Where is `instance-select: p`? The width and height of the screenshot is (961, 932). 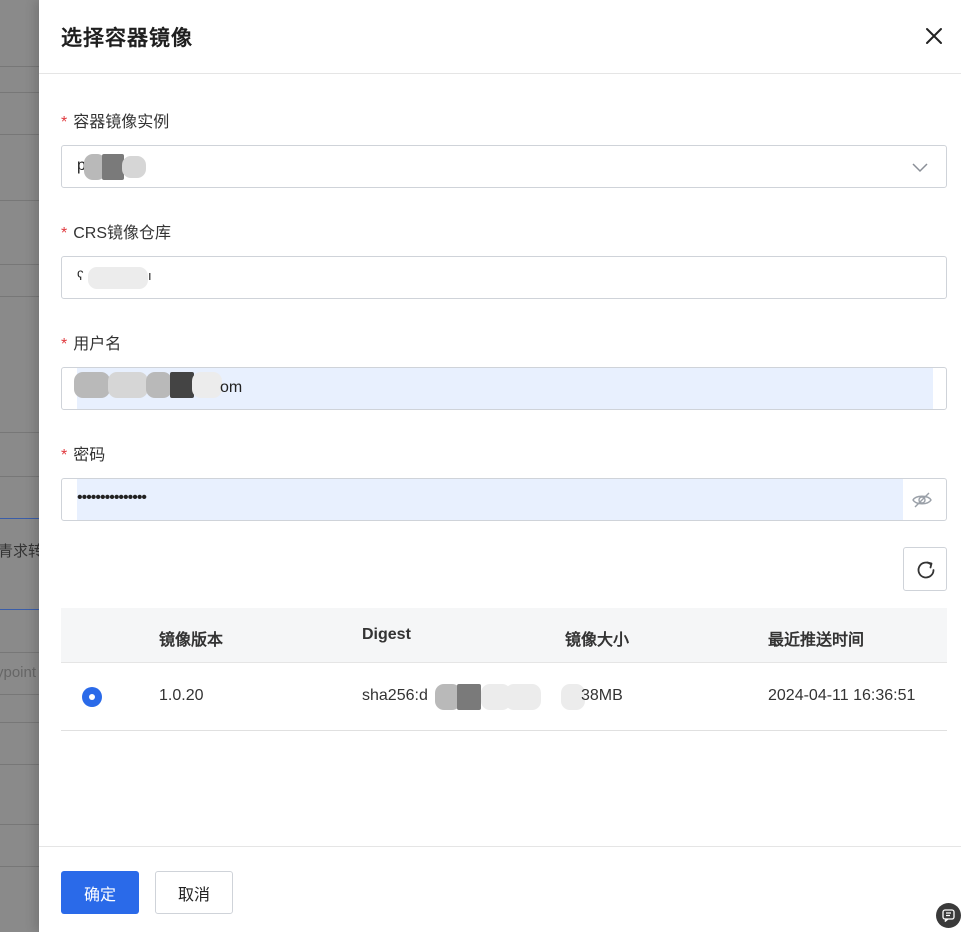 instance-select: p is located at coordinates (504, 166).